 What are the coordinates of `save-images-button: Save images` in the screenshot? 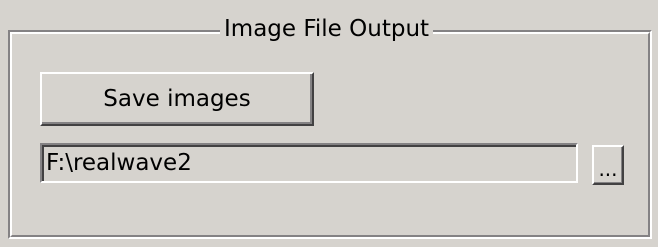 It's located at (177, 99).